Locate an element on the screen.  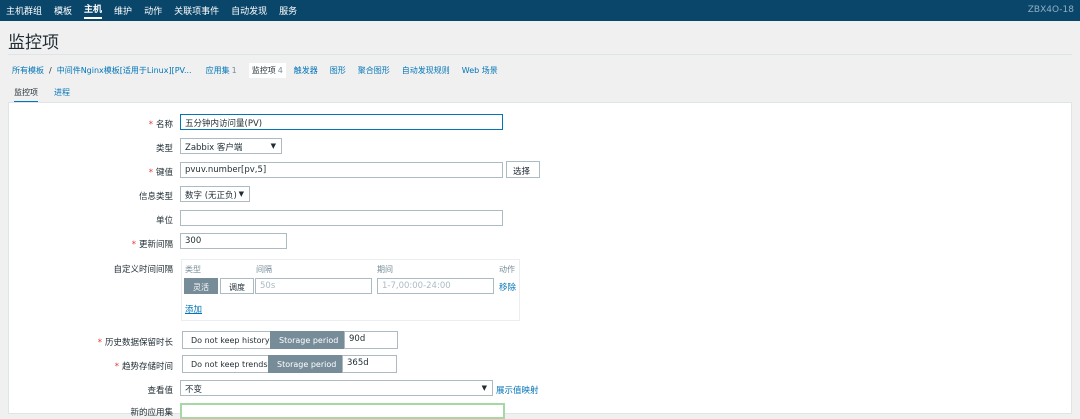
breadcrumb-web-scenarios: Web 场景 is located at coordinates (480, 70).